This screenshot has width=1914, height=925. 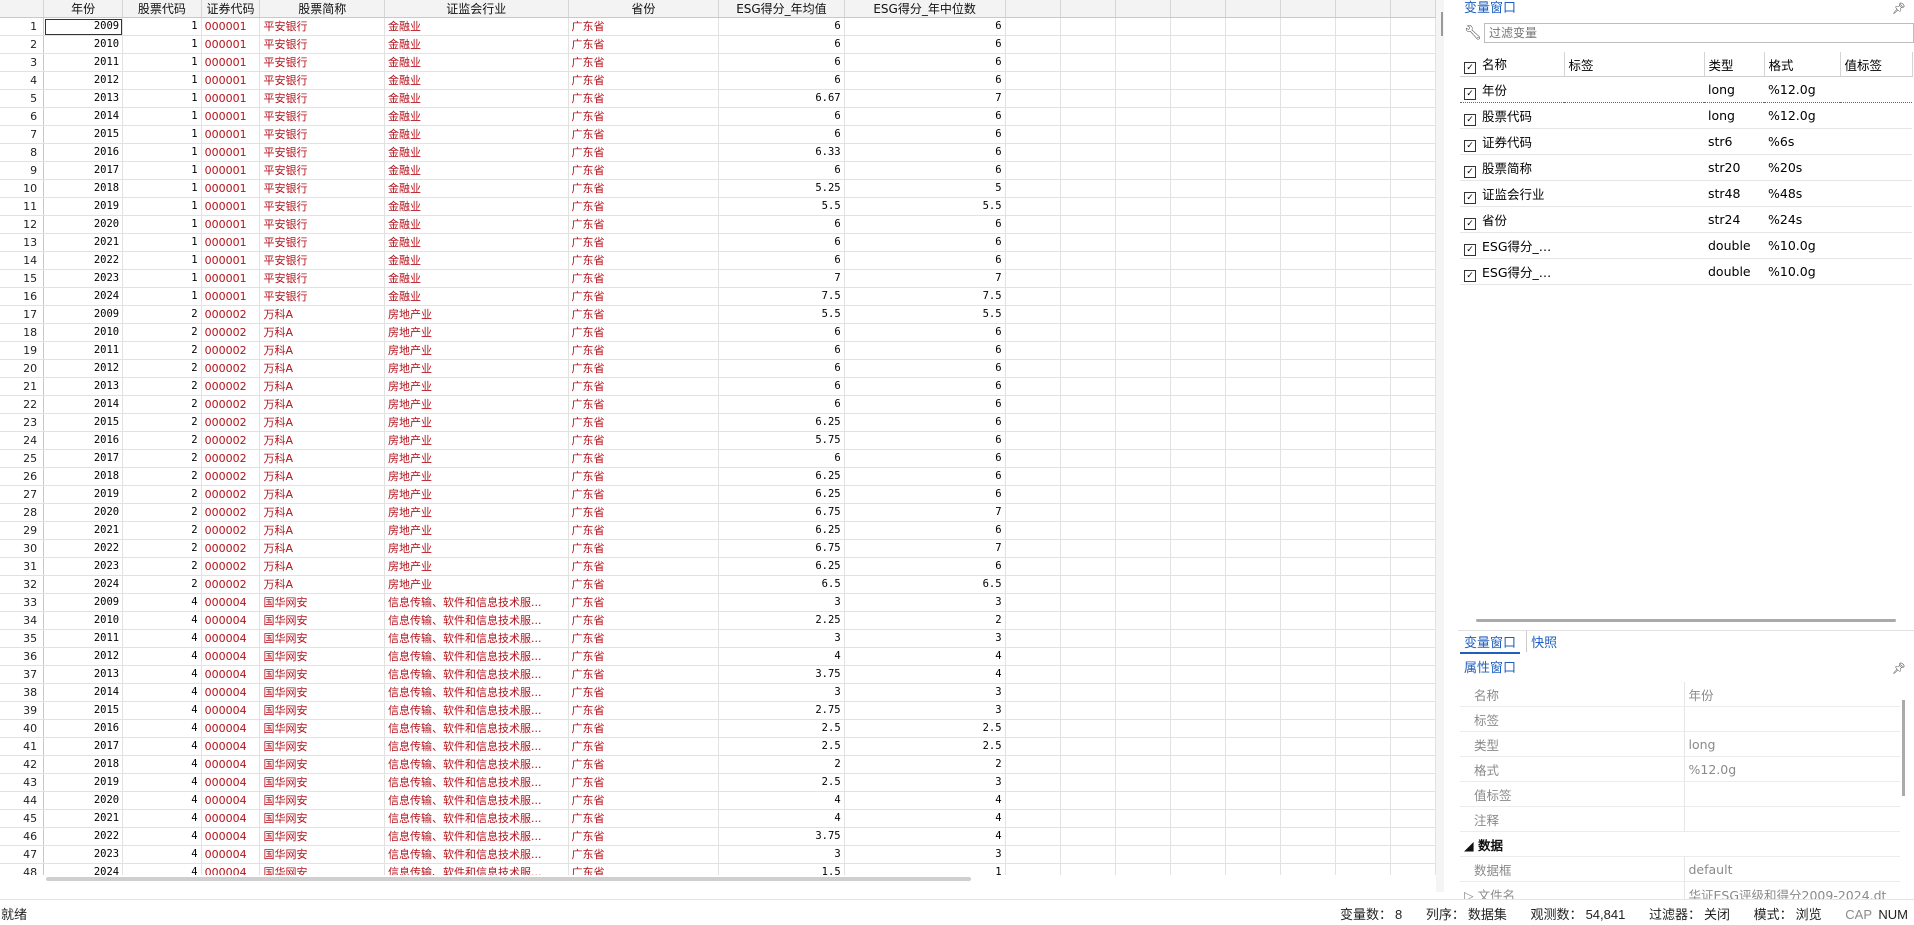 What do you see at coordinates (83, 512) in the screenshot?
I see `year-cell: 2020` at bounding box center [83, 512].